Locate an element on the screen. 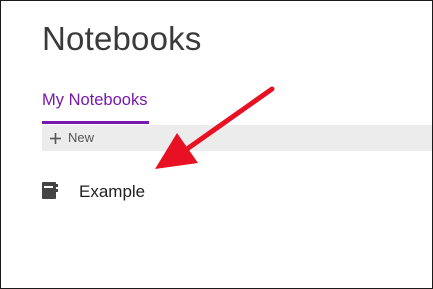  tab-selected-underline is located at coordinates (96, 122).